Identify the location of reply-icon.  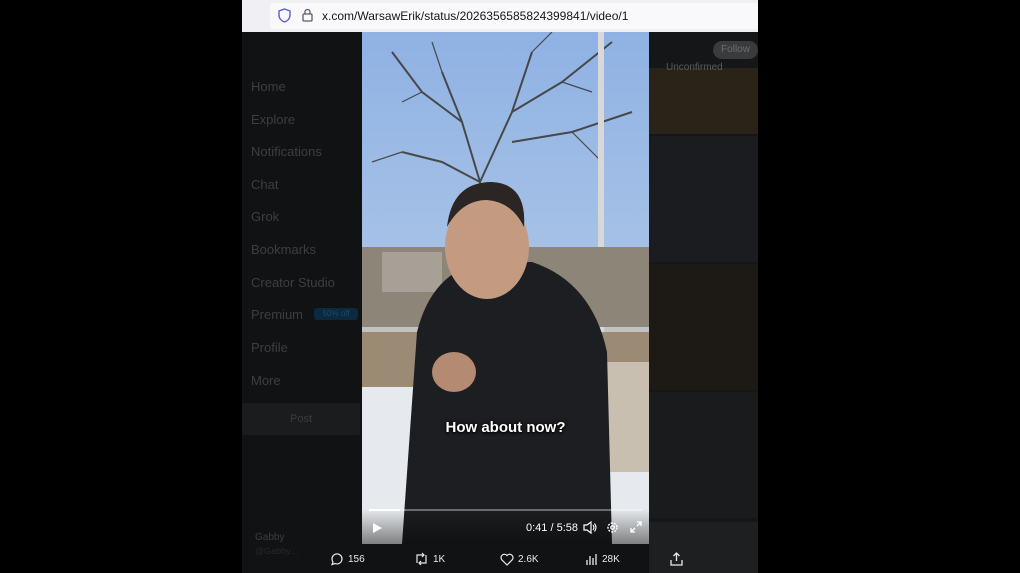
(336, 559).